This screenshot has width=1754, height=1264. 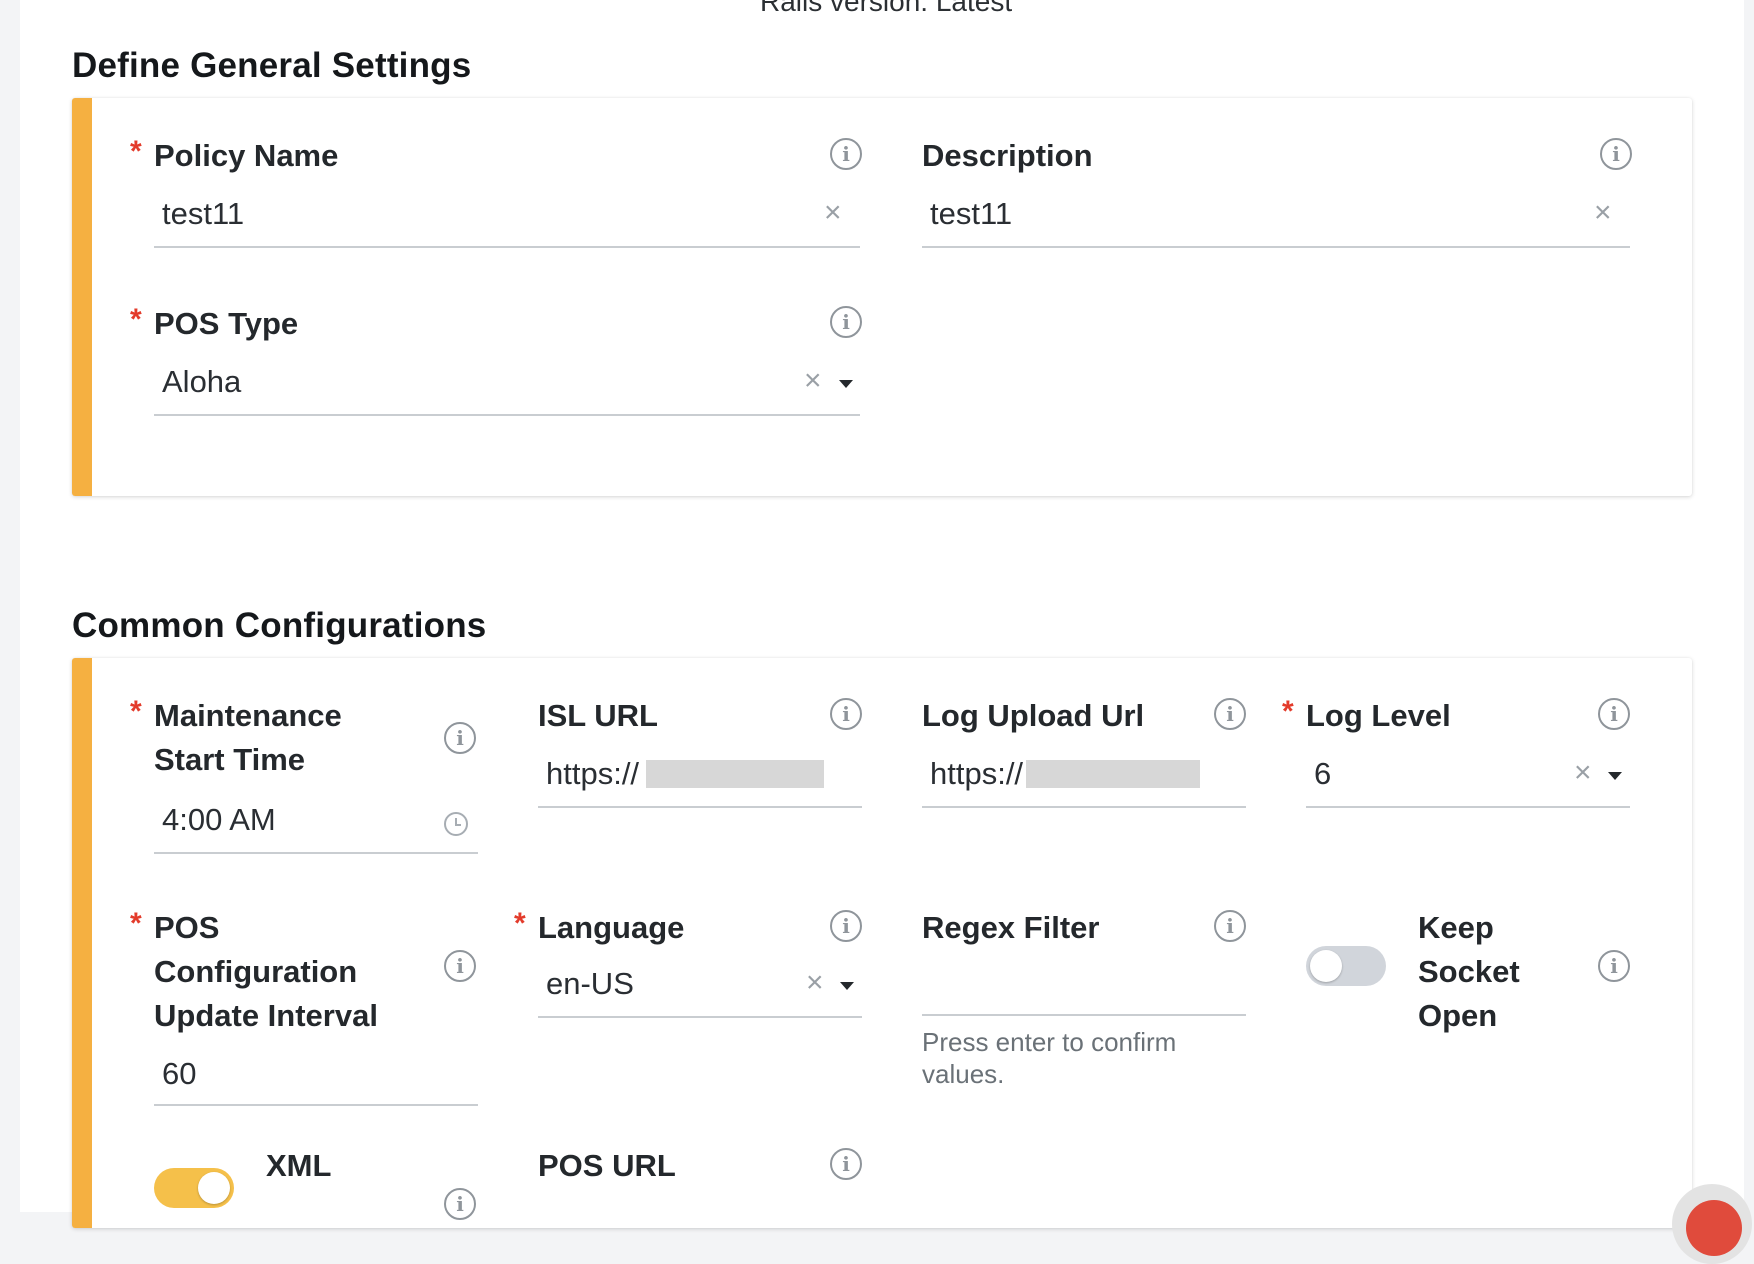 I want to click on log-upload-url-field: Log Upload Url i https://, so click(x=1084, y=774).